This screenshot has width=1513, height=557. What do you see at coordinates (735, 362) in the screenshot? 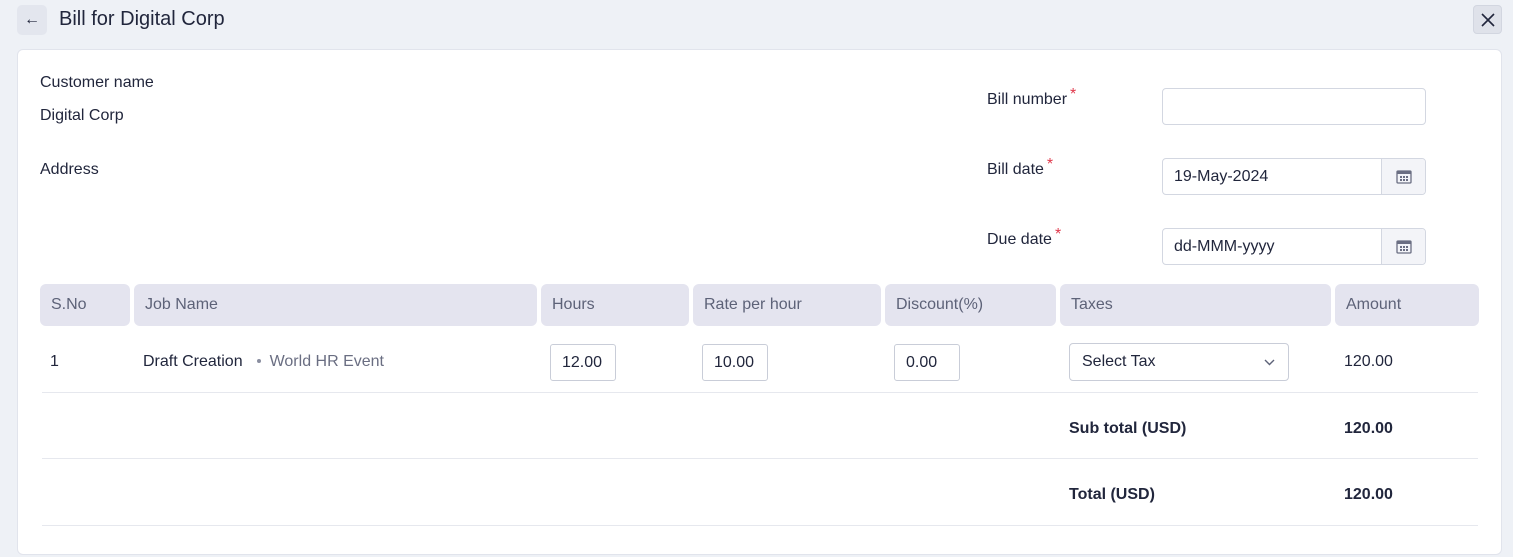
I see `rate-input: 10.00` at bounding box center [735, 362].